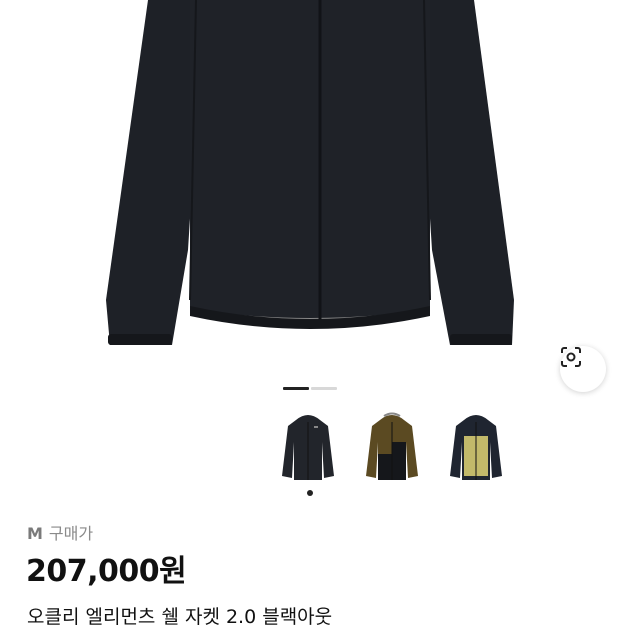  What do you see at coordinates (106, 571) in the screenshot?
I see `product-price: 207,000원` at bounding box center [106, 571].